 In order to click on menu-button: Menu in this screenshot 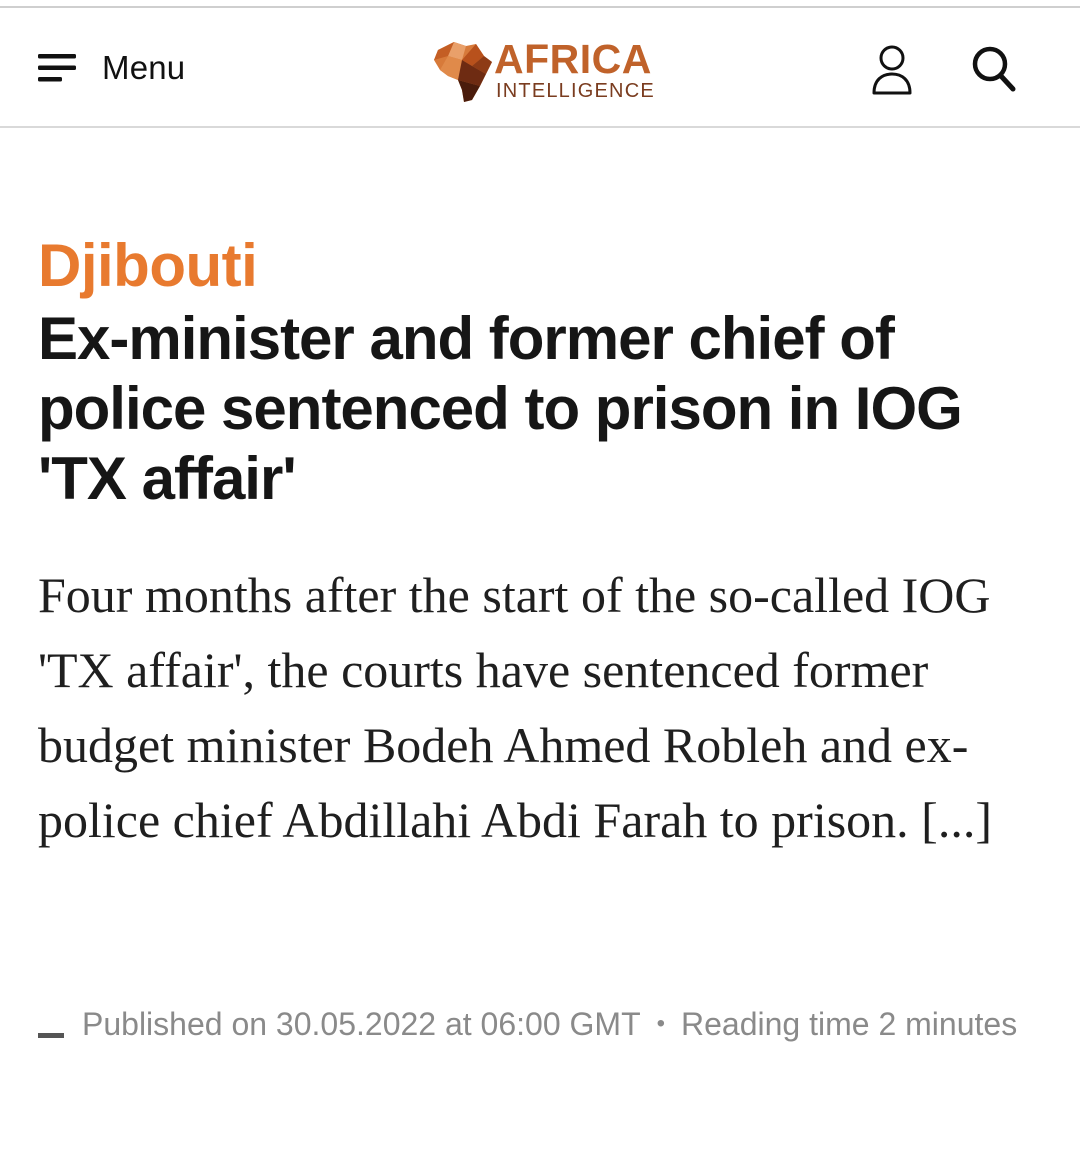, I will do `click(111, 68)`.